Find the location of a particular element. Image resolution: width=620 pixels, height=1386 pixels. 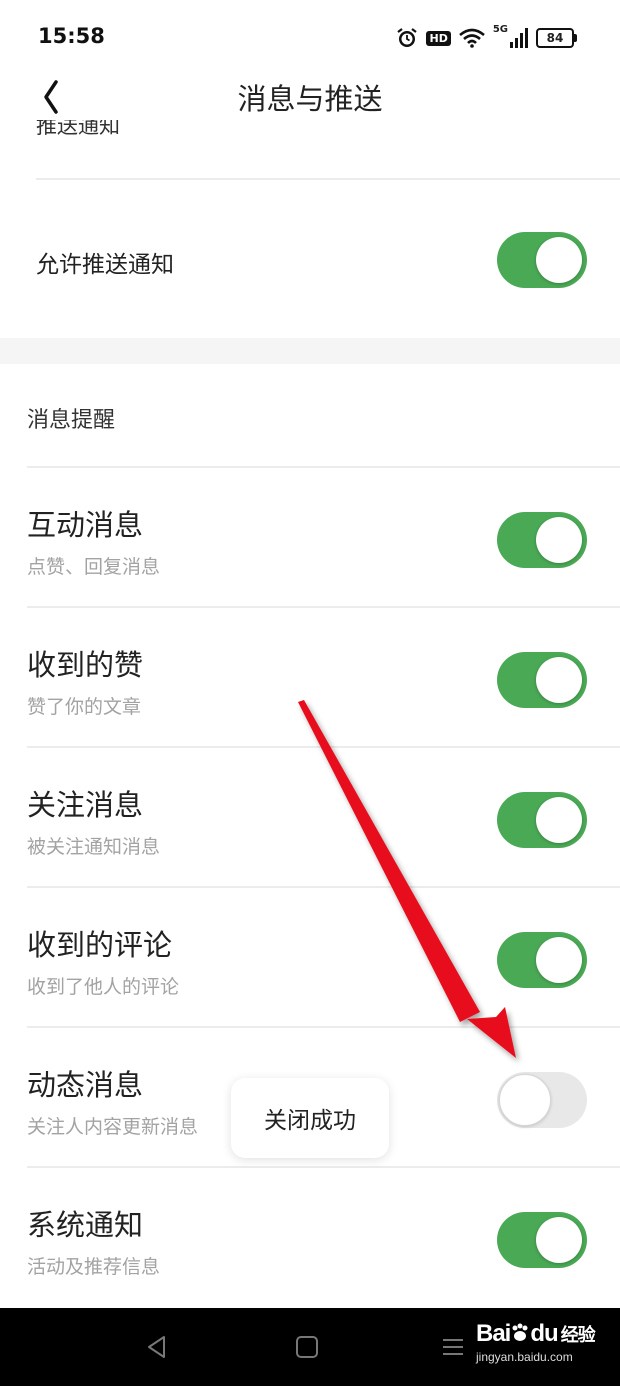

feed-updates-toggle is located at coordinates (542, 1100).